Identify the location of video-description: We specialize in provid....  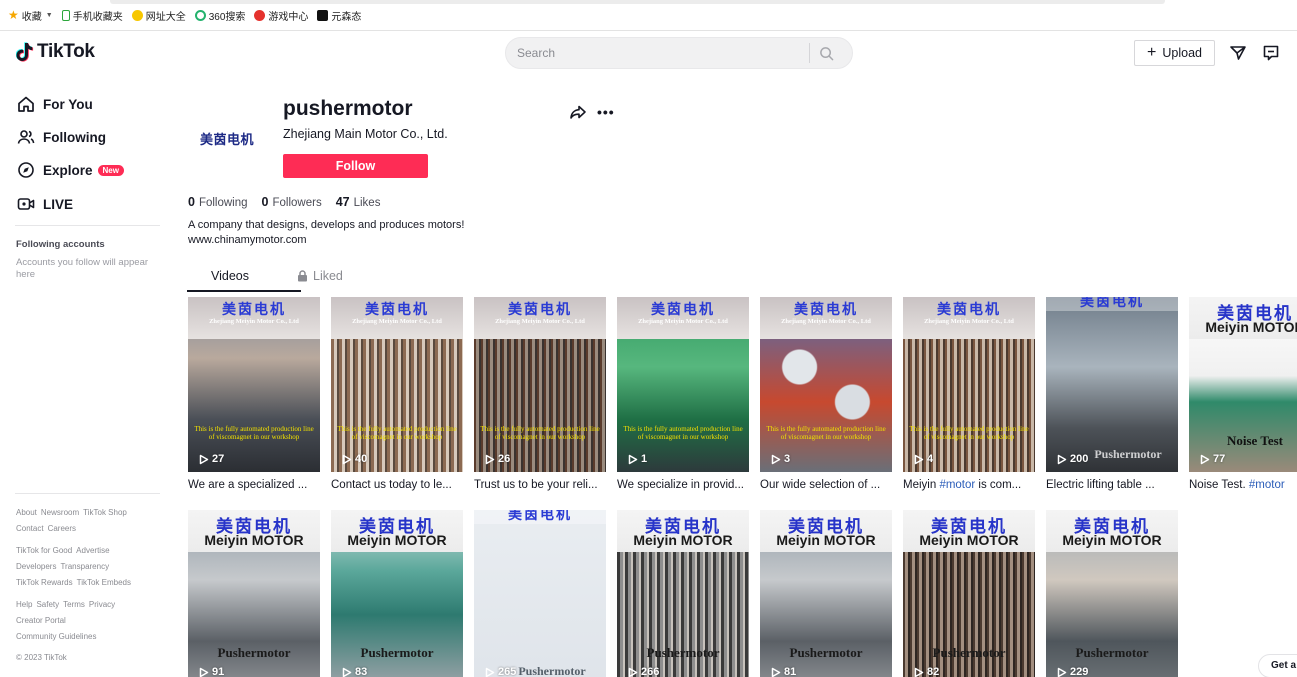
(683, 485).